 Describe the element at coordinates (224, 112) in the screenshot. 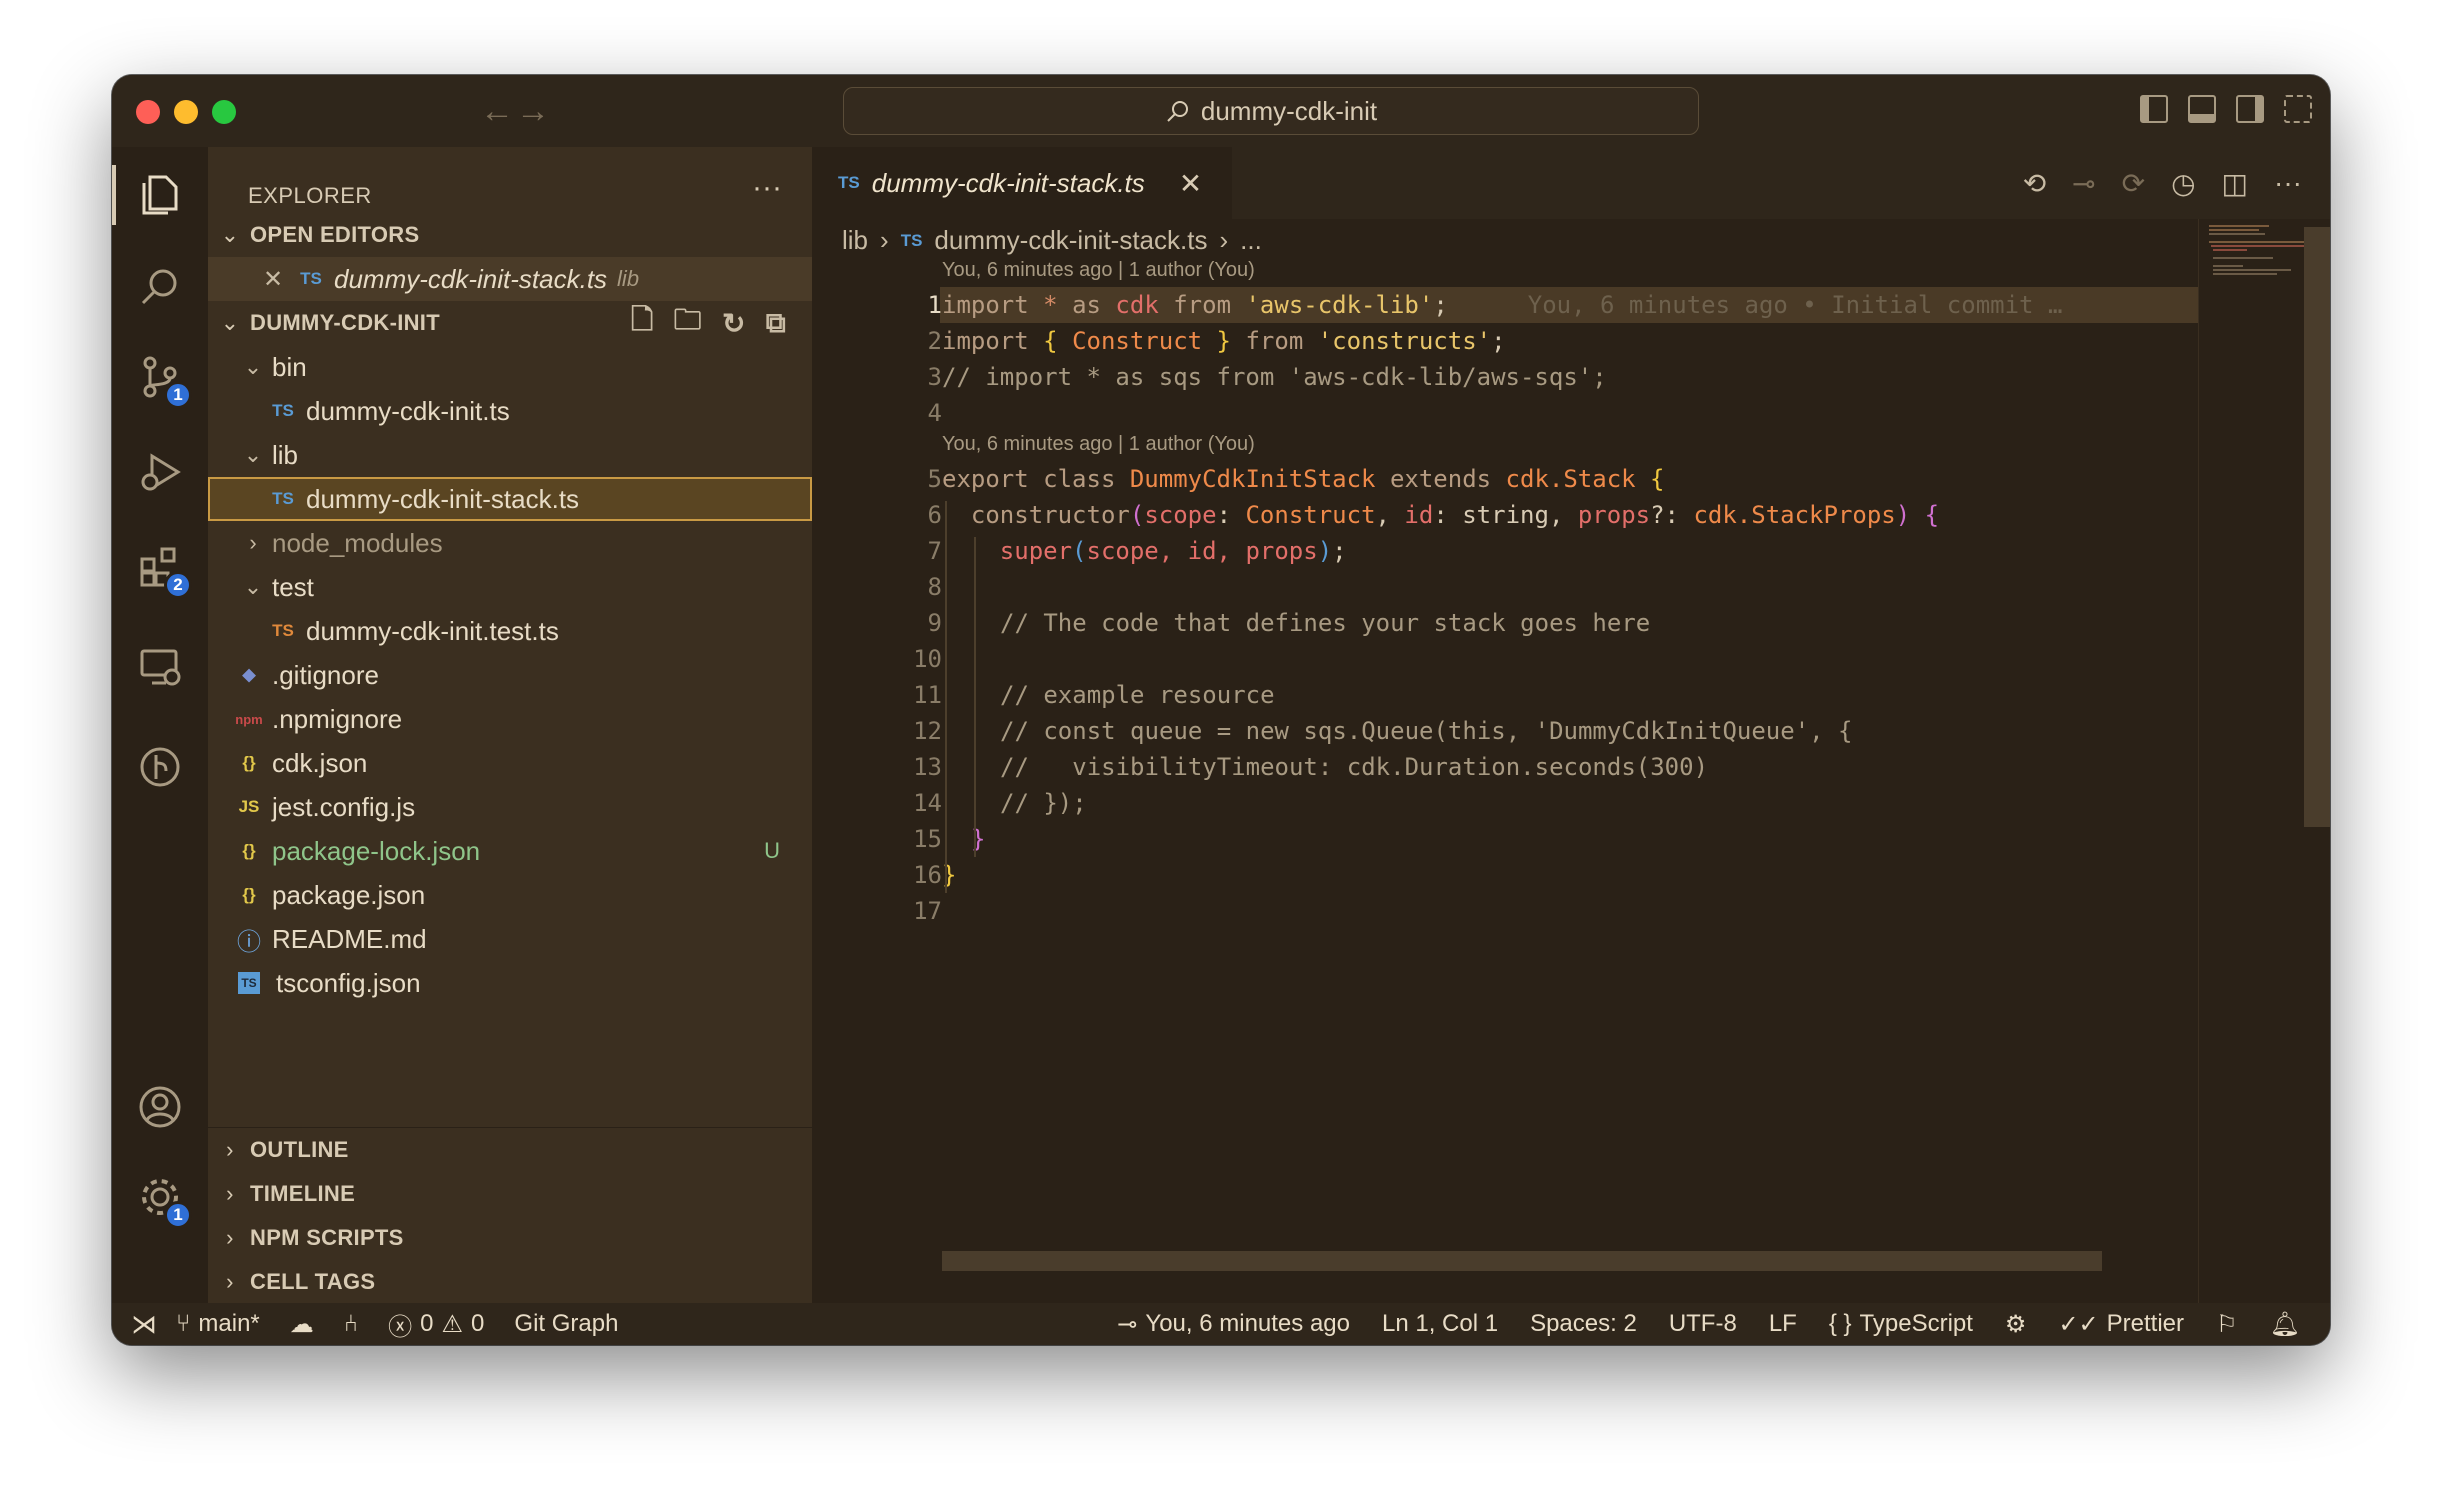

I see `zoom-window-button` at that location.